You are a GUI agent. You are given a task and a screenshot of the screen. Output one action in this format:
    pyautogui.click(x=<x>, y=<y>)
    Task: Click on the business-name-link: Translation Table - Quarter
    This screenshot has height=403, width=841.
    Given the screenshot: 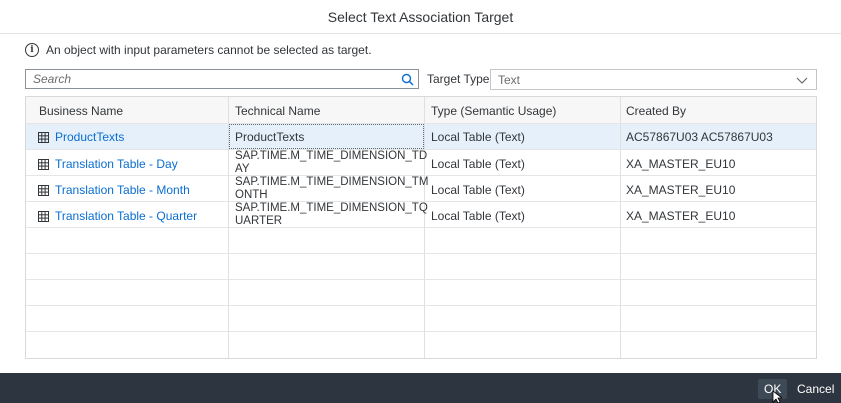 What is the action you would take?
    pyautogui.click(x=126, y=216)
    